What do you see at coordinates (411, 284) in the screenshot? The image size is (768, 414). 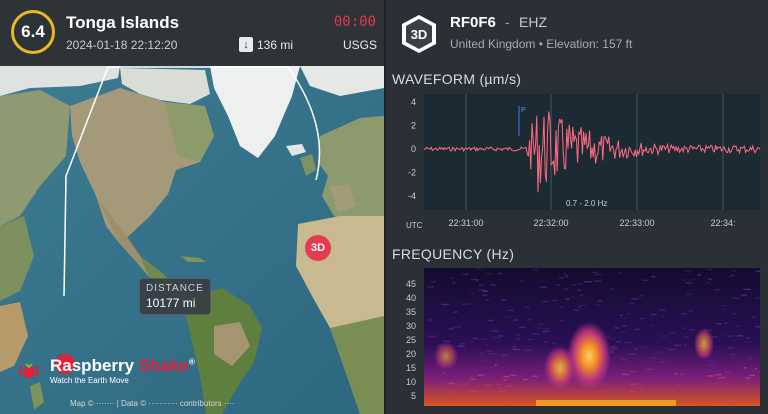 I see `spectrogram-y-tick: 45` at bounding box center [411, 284].